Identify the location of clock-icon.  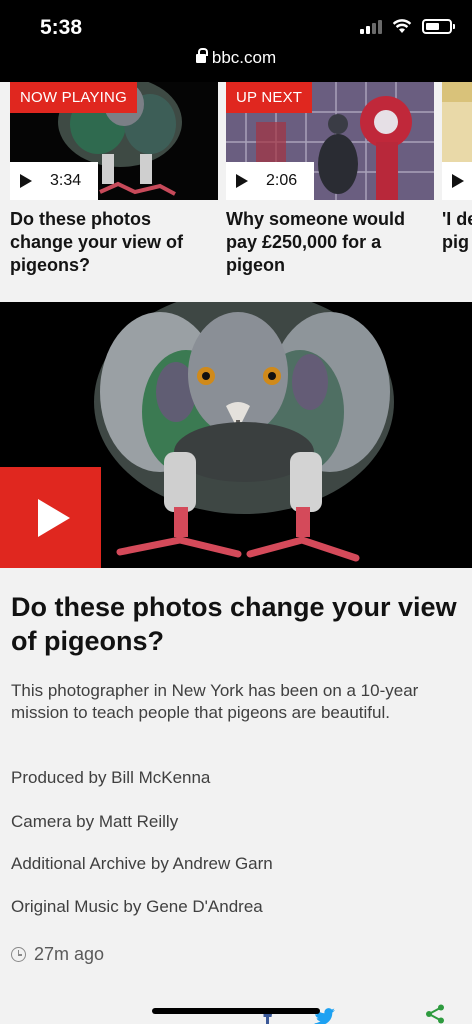
(18, 954).